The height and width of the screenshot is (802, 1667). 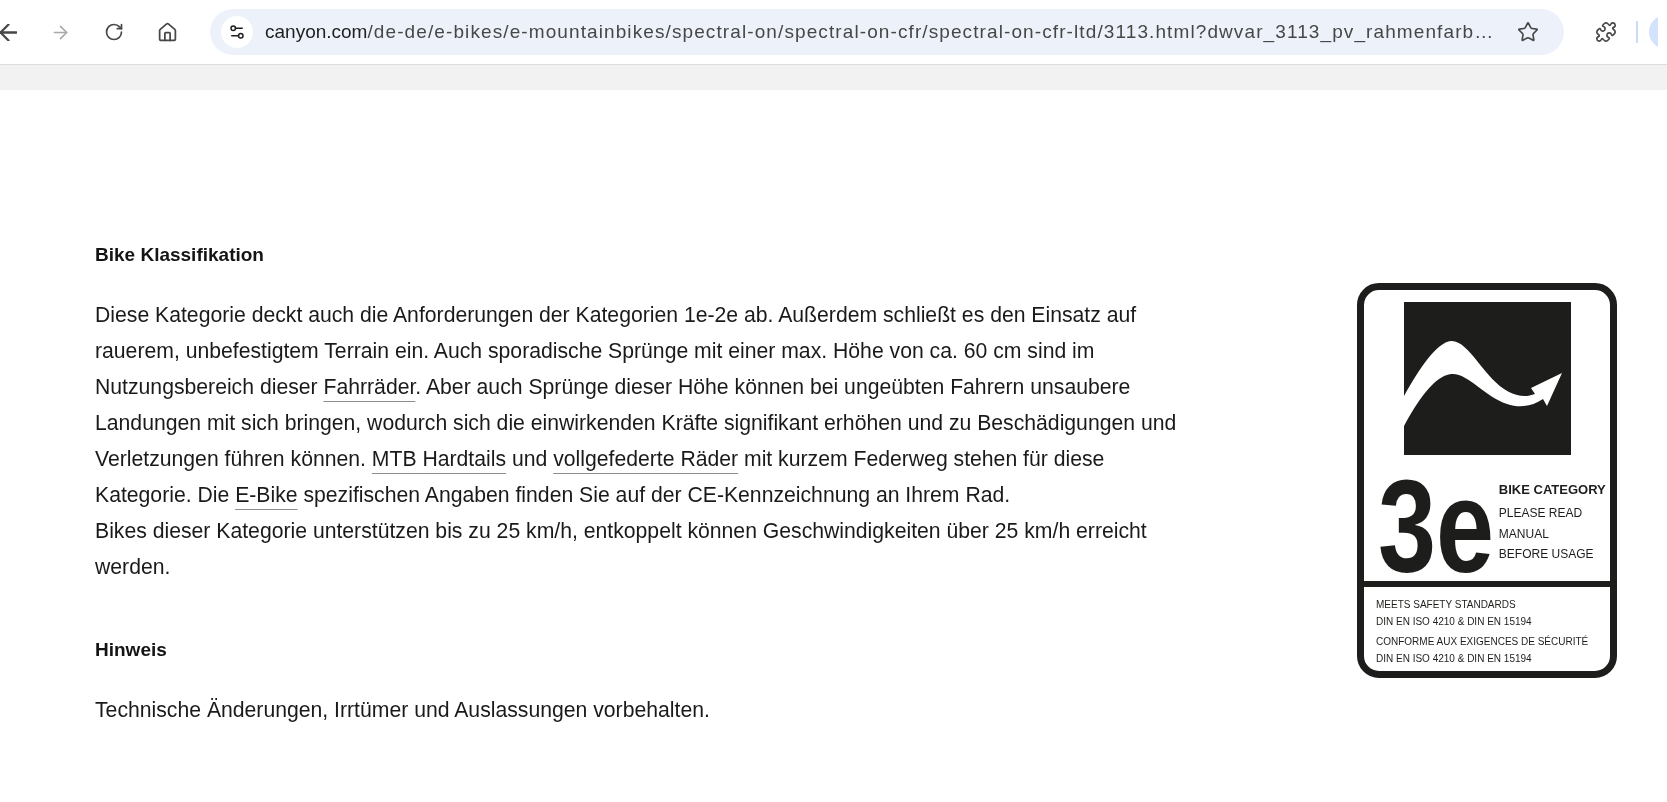 What do you see at coordinates (266, 494) in the screenshot?
I see `inline-link: E-Bike` at bounding box center [266, 494].